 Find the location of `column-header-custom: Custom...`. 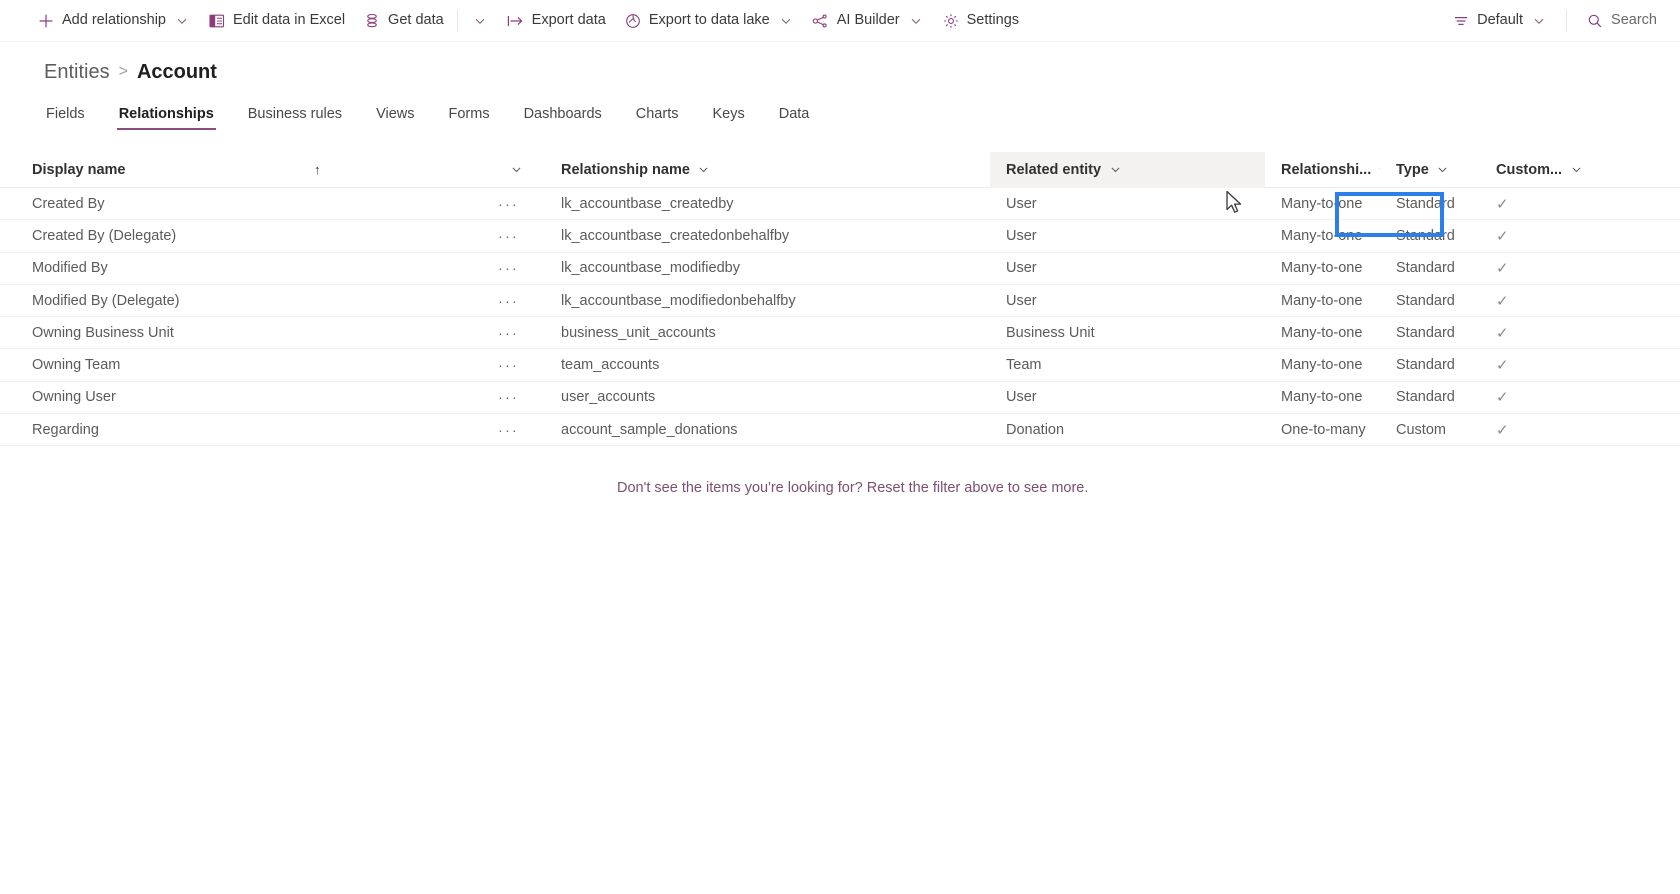

column-header-custom: Custom... is located at coordinates (1540, 170).